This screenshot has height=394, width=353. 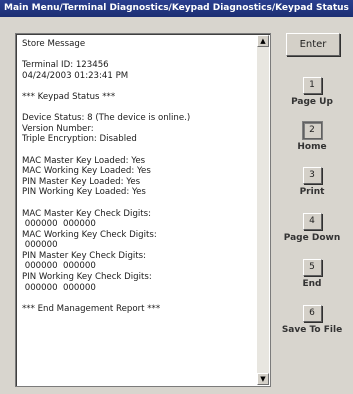 I want to click on page-up-label: Page Up, so click(x=312, y=102).